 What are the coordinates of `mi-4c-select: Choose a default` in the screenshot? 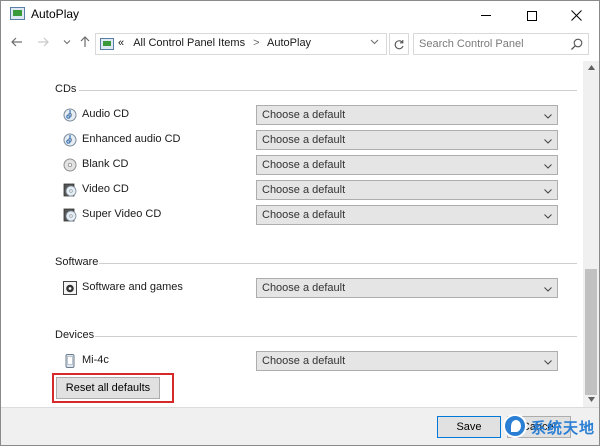 It's located at (407, 361).